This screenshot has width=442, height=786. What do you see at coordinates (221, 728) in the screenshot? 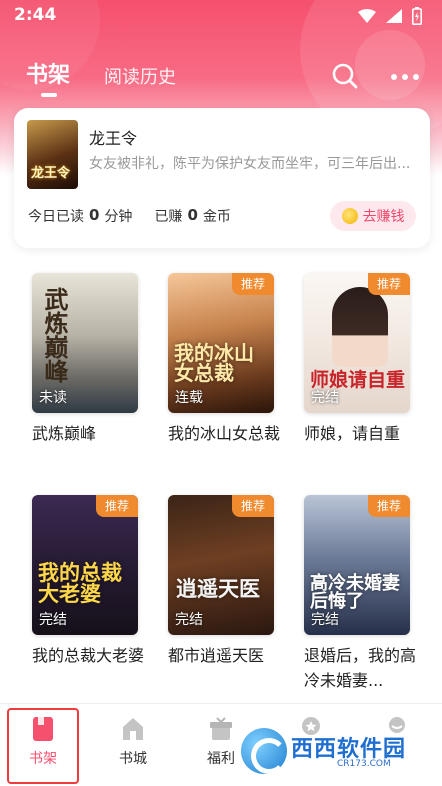
I see `gift-icon` at bounding box center [221, 728].